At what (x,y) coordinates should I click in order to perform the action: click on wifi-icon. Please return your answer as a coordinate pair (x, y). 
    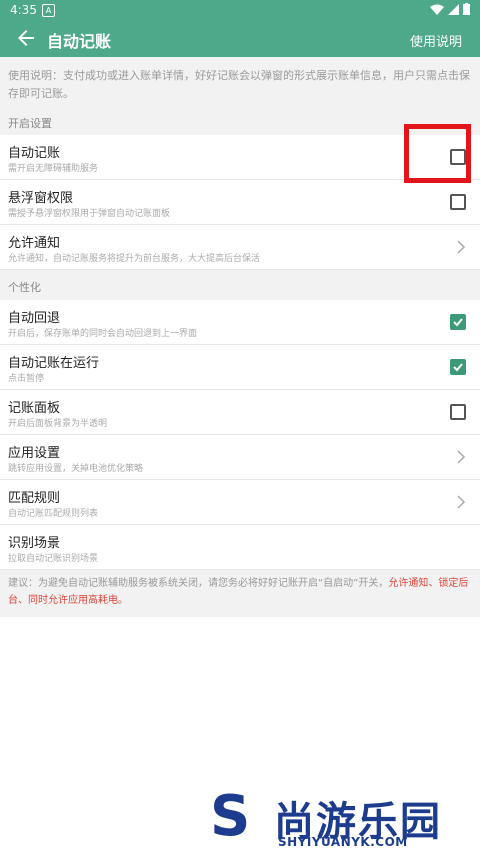
    Looking at the image, I should click on (437, 9).